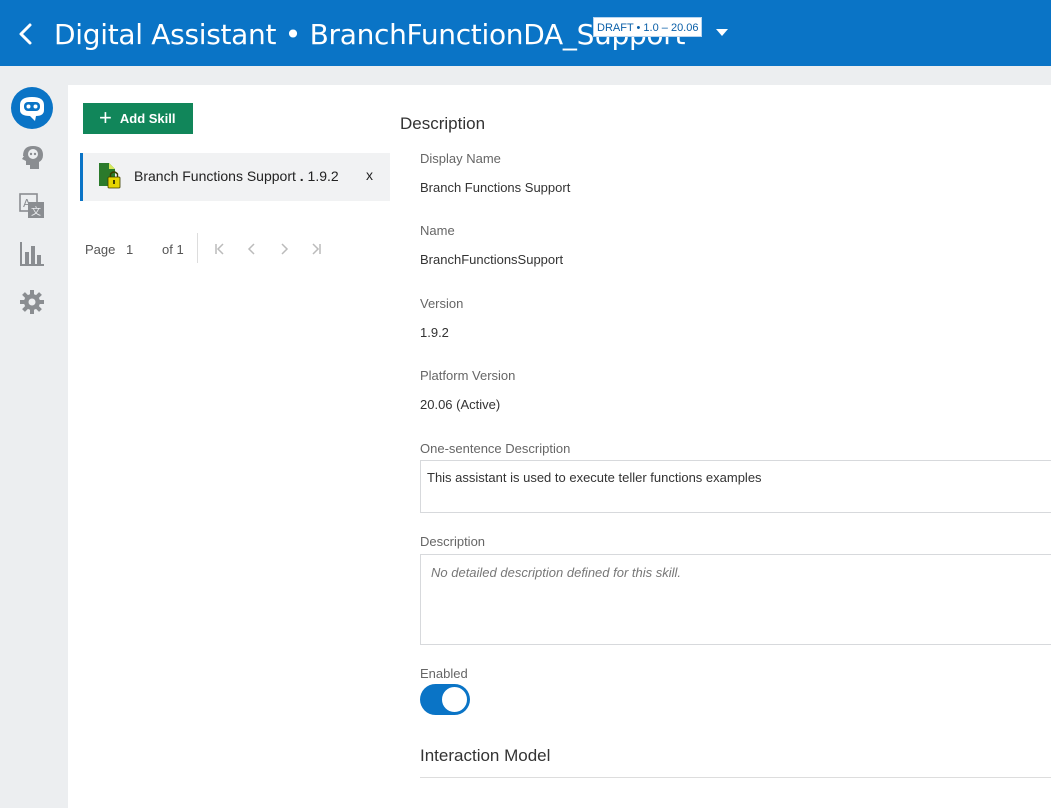  I want to click on svg-text: 文, so click(36, 211).